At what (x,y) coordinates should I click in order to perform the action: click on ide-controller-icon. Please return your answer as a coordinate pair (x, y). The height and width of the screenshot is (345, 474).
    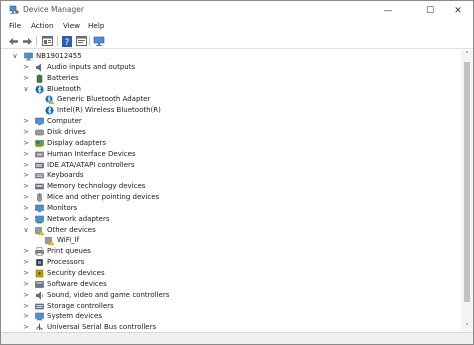
    Looking at the image, I should click on (39, 165).